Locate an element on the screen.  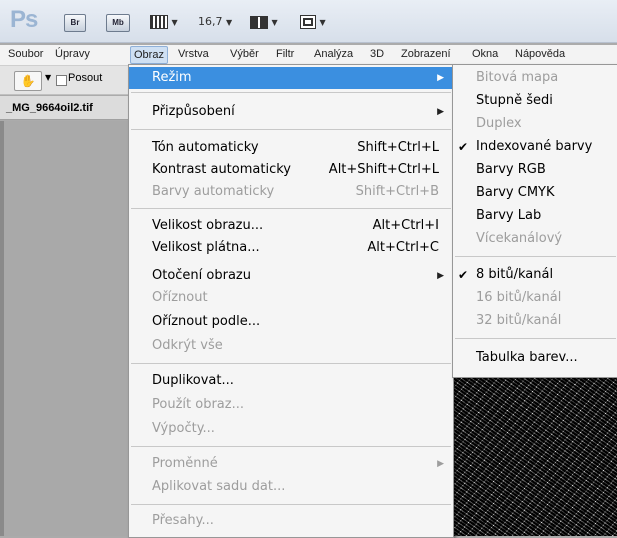
menu-item-label: 8 bitů/kanál is located at coordinates (515, 274).